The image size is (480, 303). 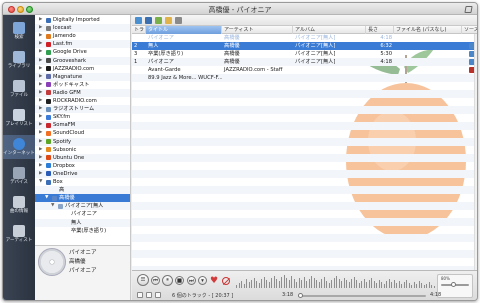 I want to click on tree-item: ▶ Digitally Imported, so click(x=82, y=20).